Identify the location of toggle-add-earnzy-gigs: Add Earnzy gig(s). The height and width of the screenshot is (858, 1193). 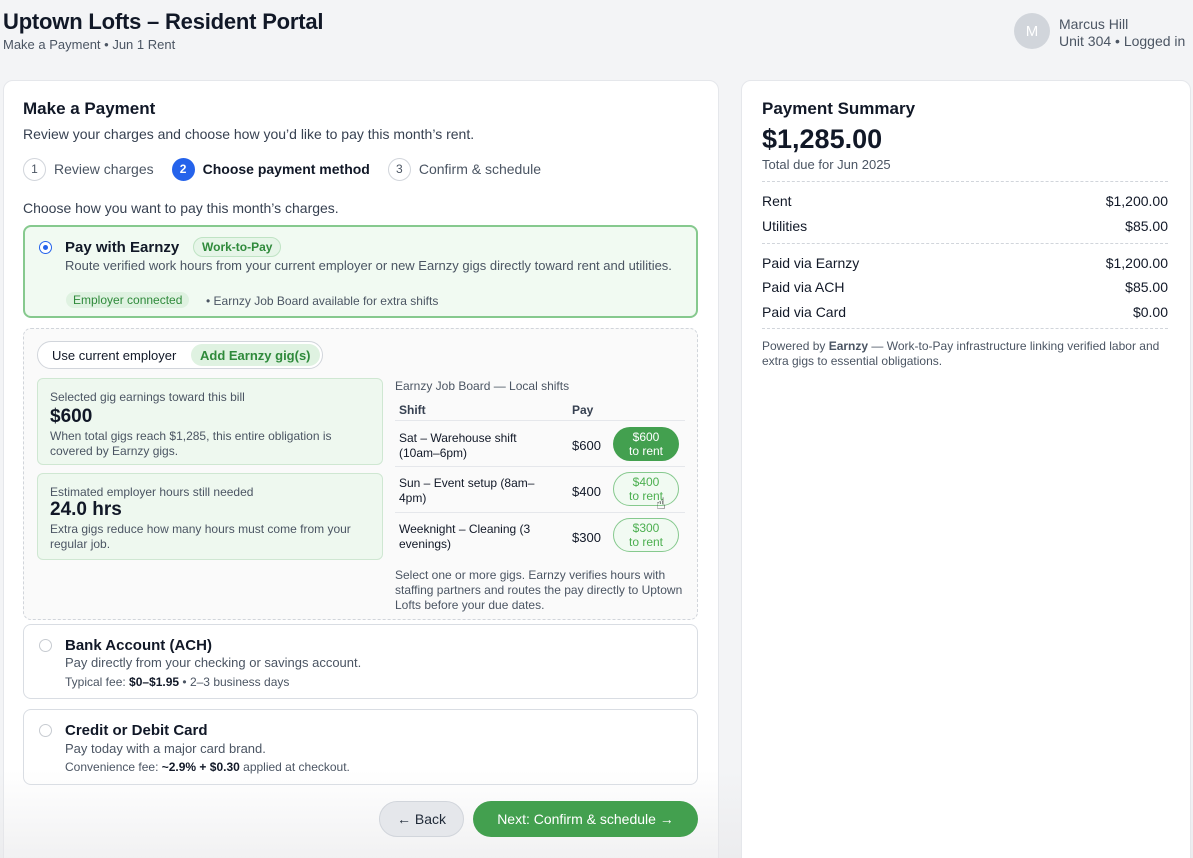
(255, 355).